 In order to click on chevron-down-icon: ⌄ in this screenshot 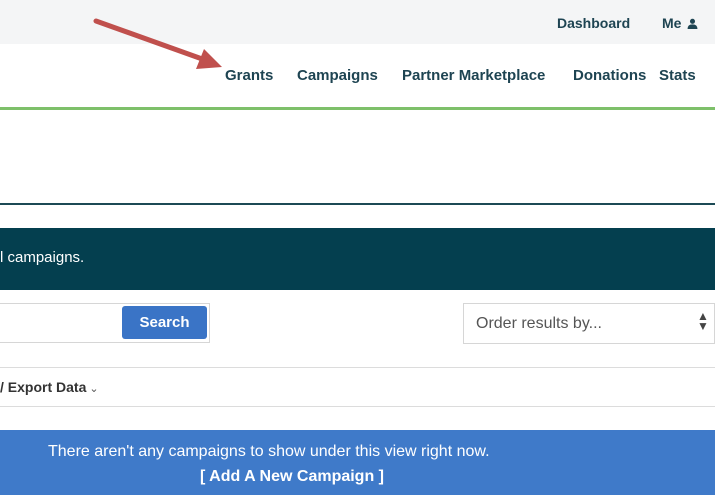, I will do `click(94, 389)`.